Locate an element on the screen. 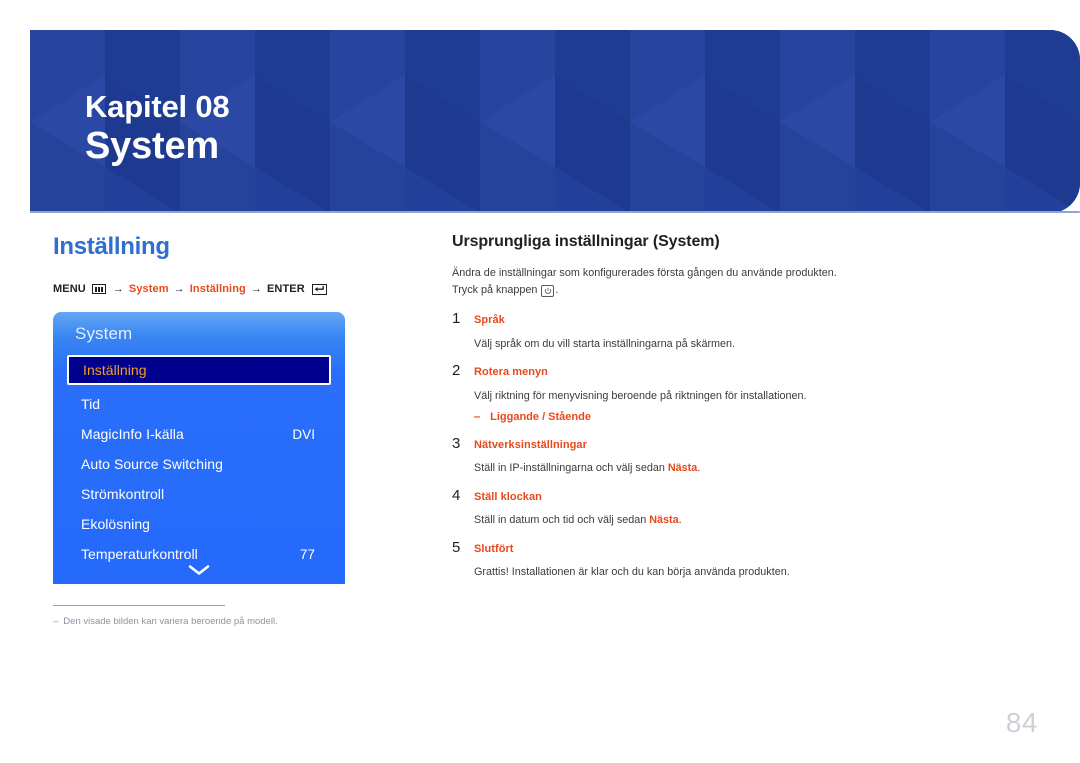 This screenshot has width=1080, height=763. menu-grid-icon is located at coordinates (98, 289).